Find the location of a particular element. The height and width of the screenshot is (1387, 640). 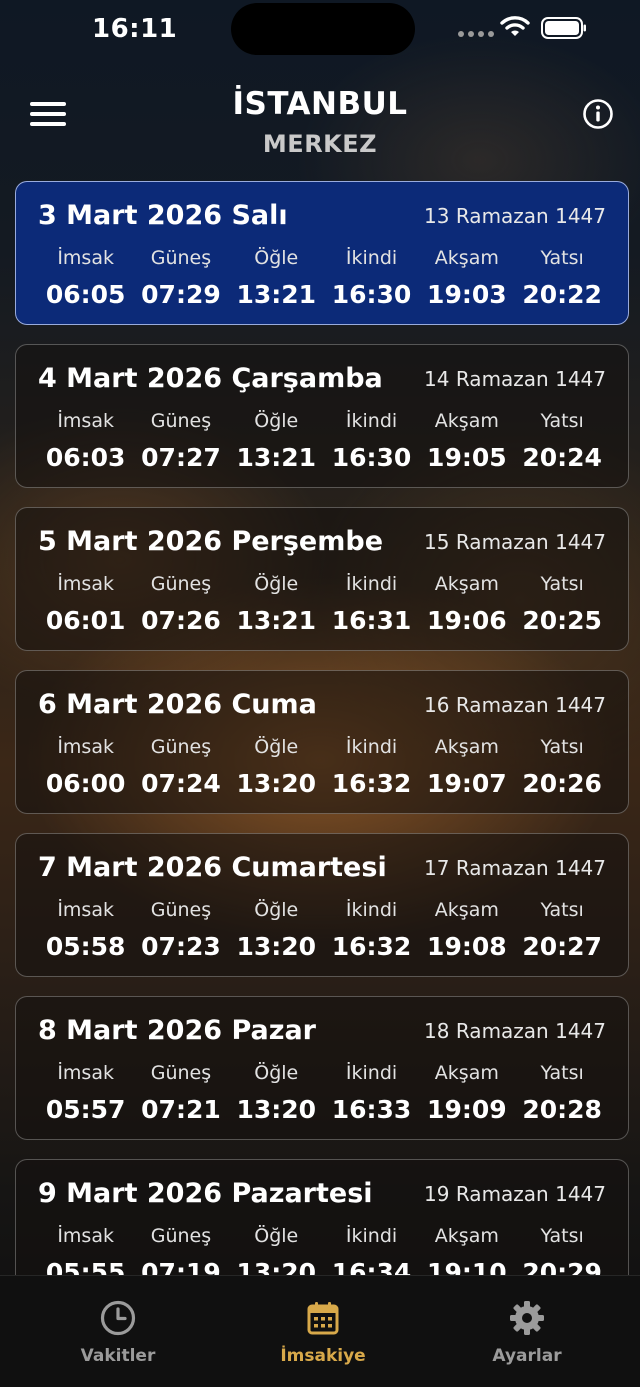

hijri-date: 19 Ramazan 1447 is located at coordinates (515, 1194).